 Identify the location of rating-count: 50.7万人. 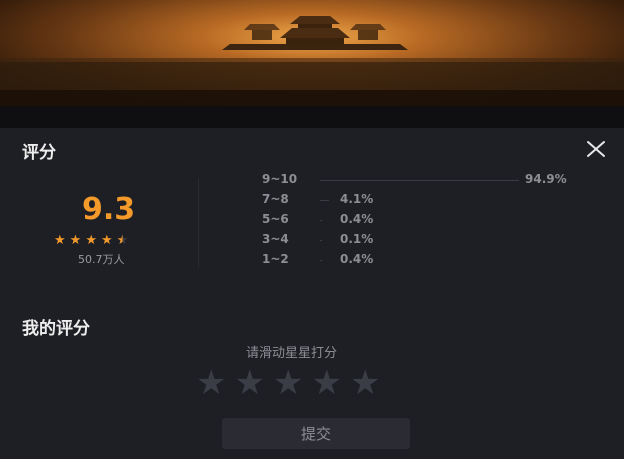
(101, 259).